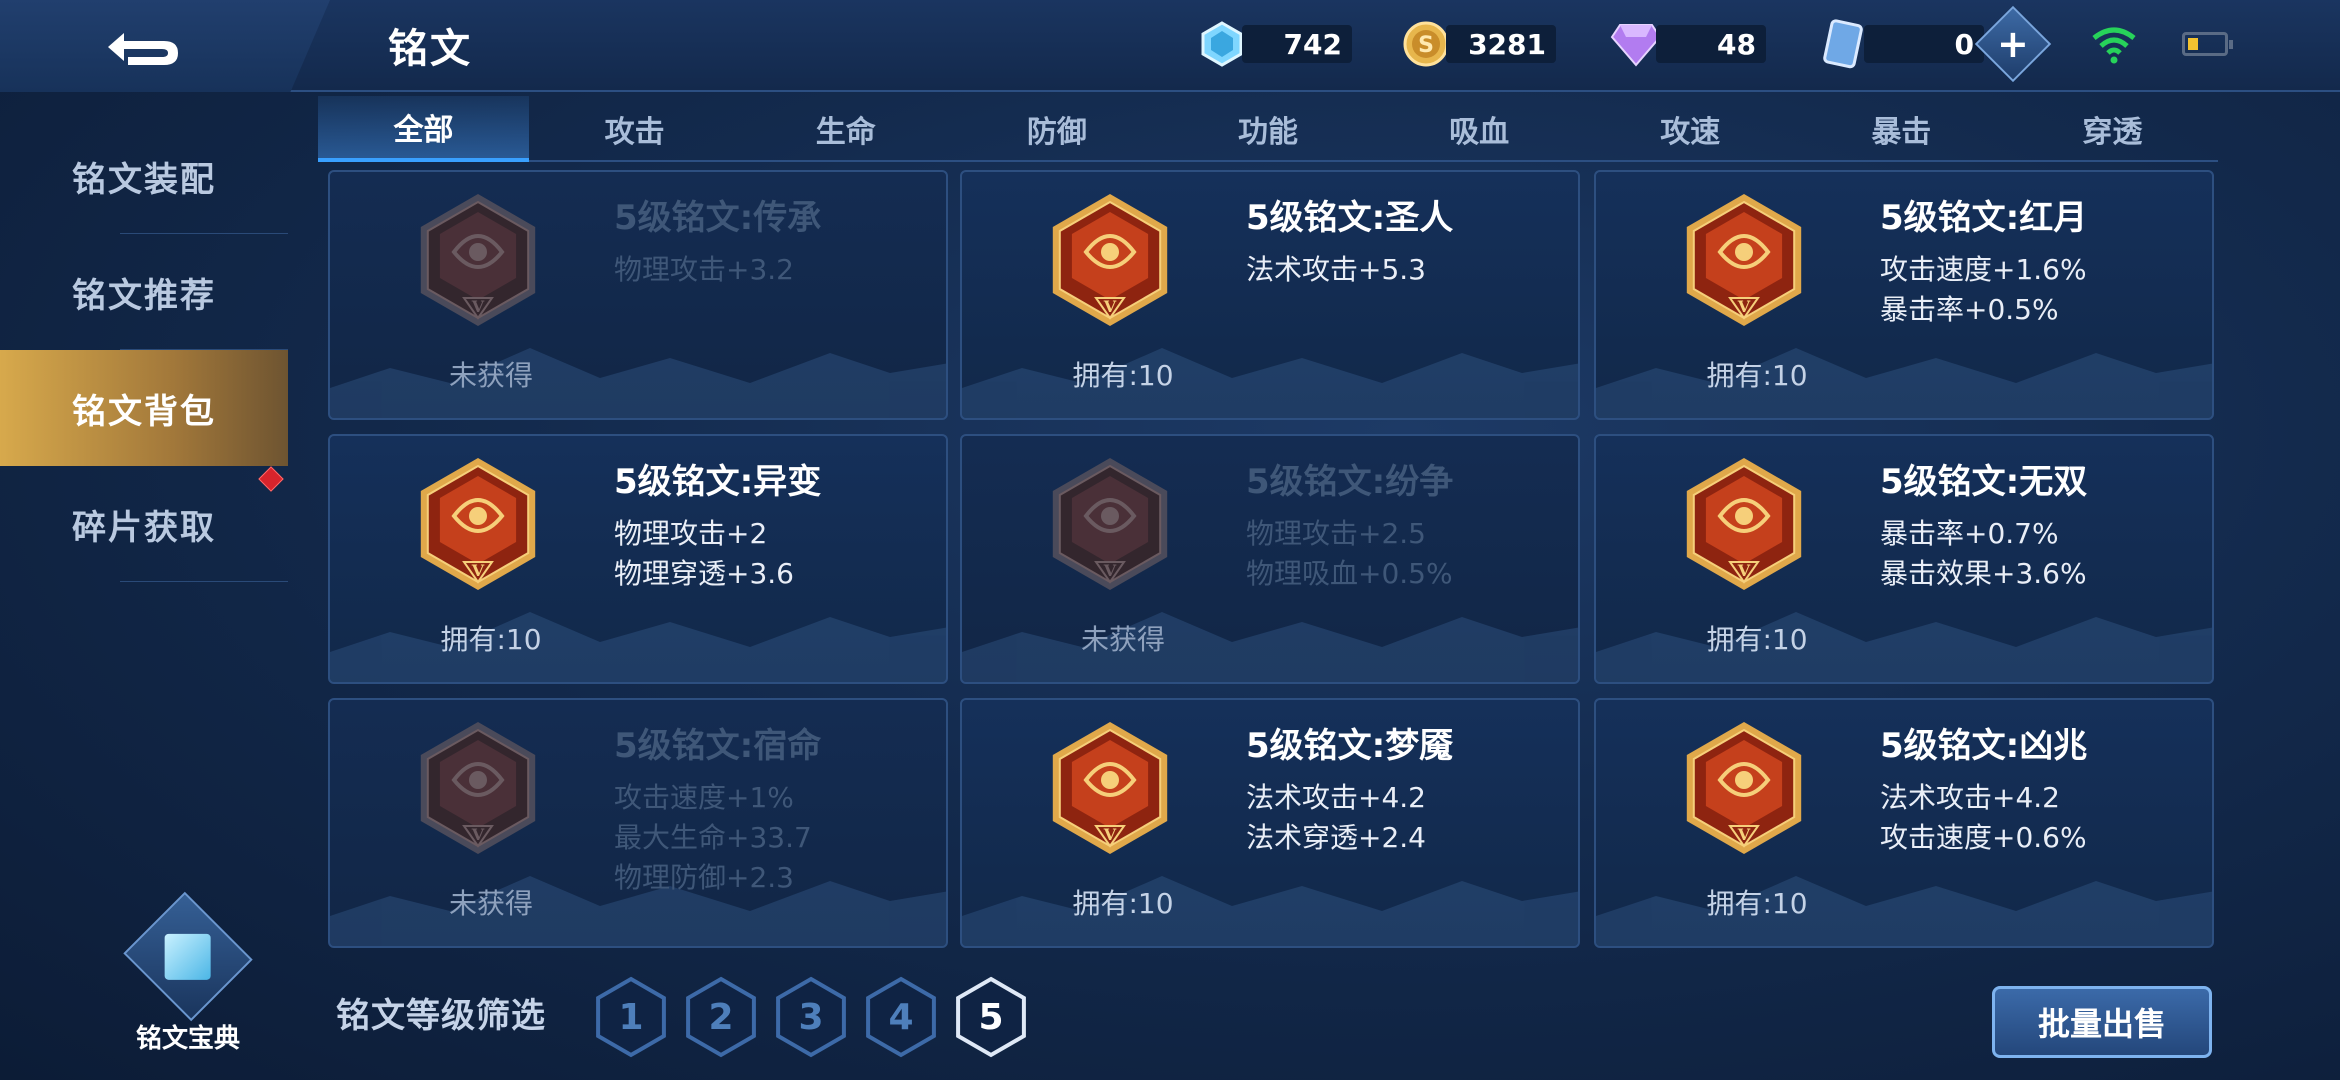 Image resolution: width=2340 pixels, height=1080 pixels. I want to click on back-button, so click(165, 46).